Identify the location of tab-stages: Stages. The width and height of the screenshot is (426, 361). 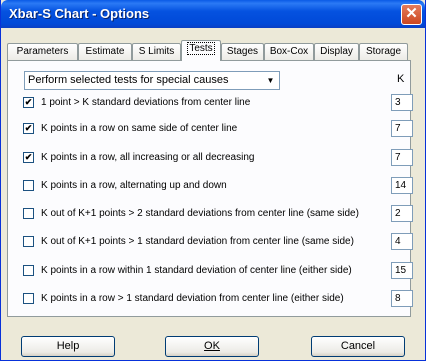
(242, 51).